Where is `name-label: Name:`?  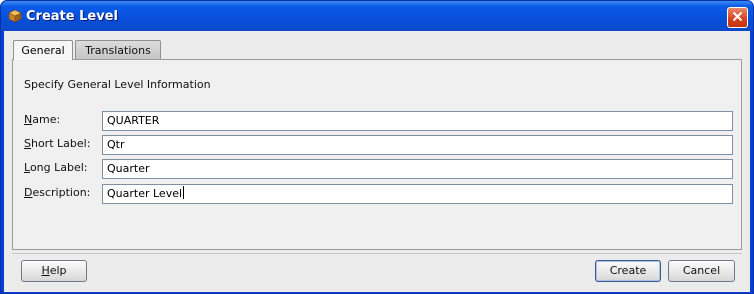 name-label: Name: is located at coordinates (42, 119).